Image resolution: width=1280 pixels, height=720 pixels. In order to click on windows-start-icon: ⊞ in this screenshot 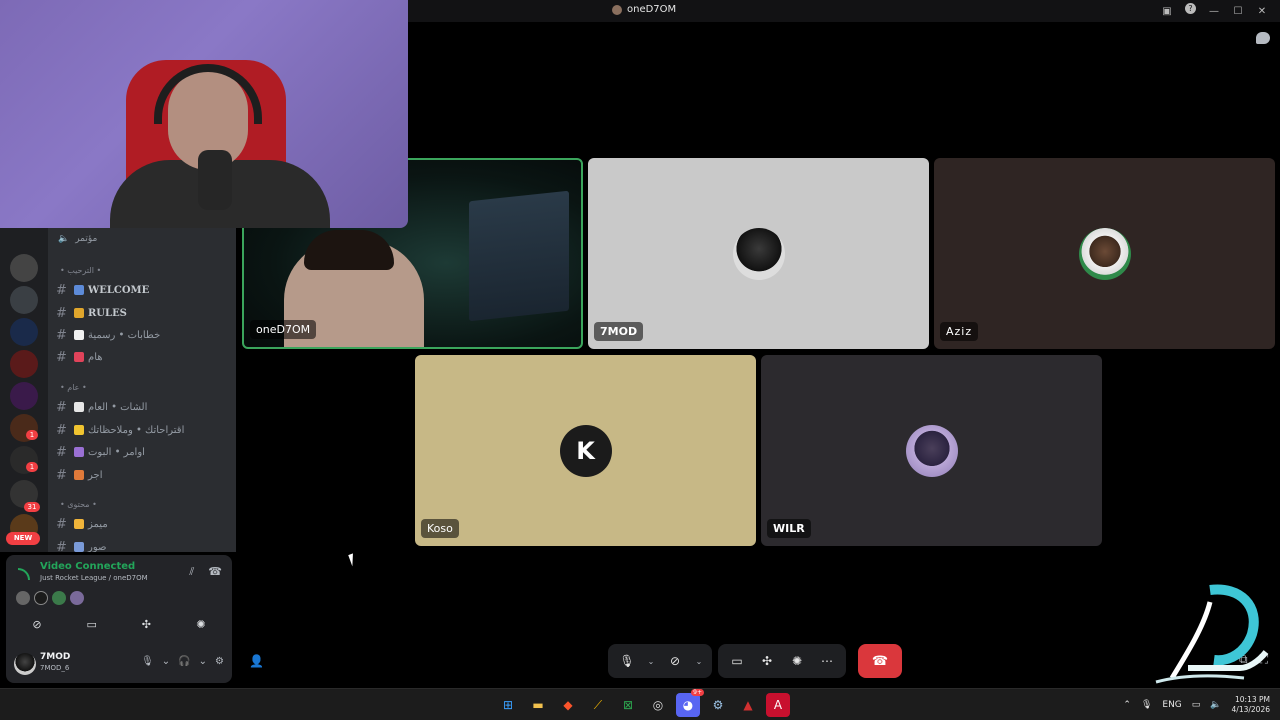, I will do `click(508, 705)`.